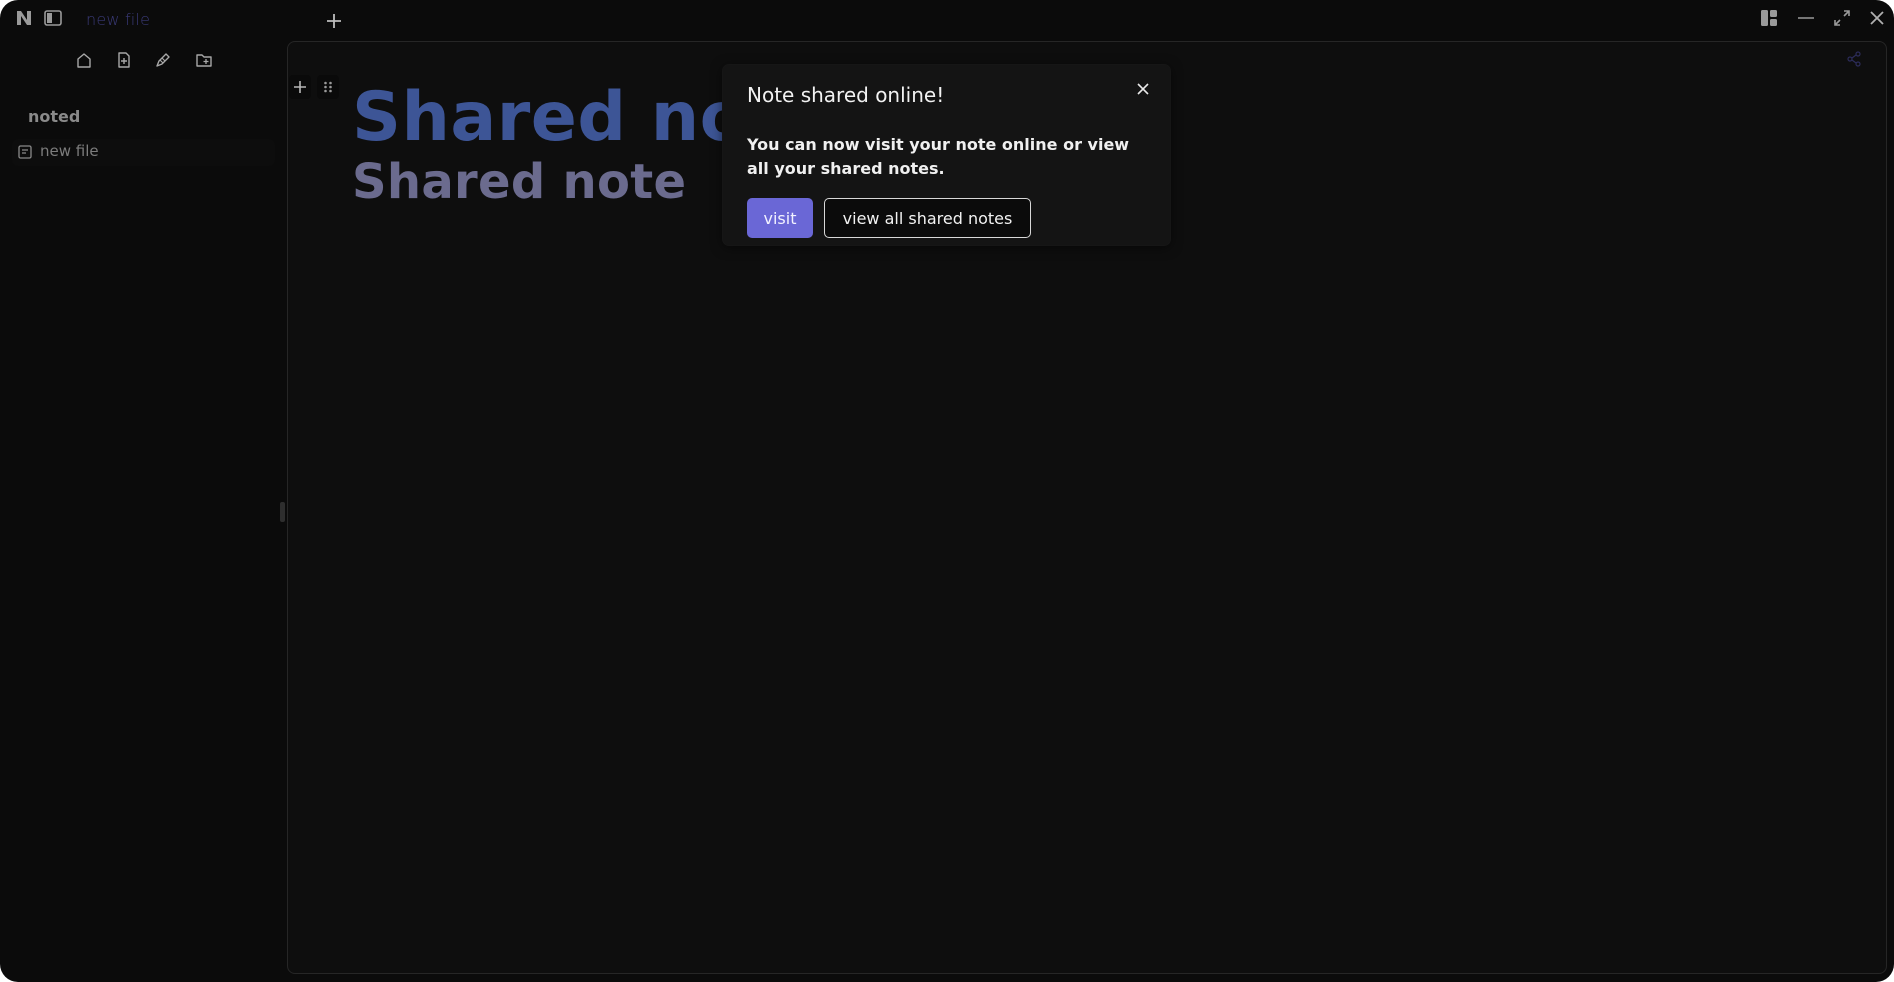 The image size is (1894, 982). Describe the element at coordinates (69, 151) in the screenshot. I see `file-label: new file` at that location.